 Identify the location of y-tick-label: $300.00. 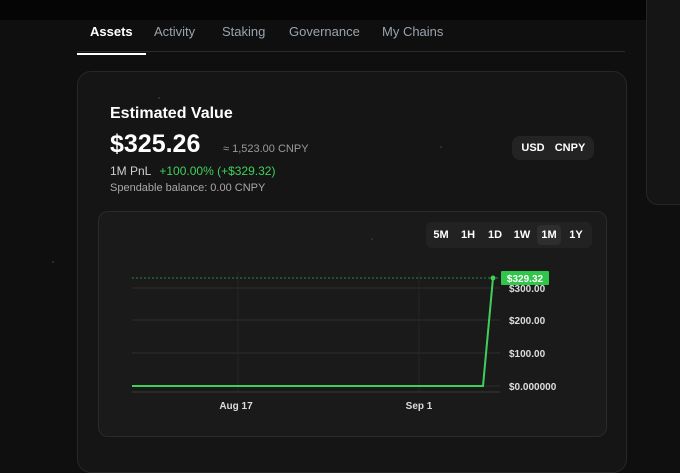
(527, 289).